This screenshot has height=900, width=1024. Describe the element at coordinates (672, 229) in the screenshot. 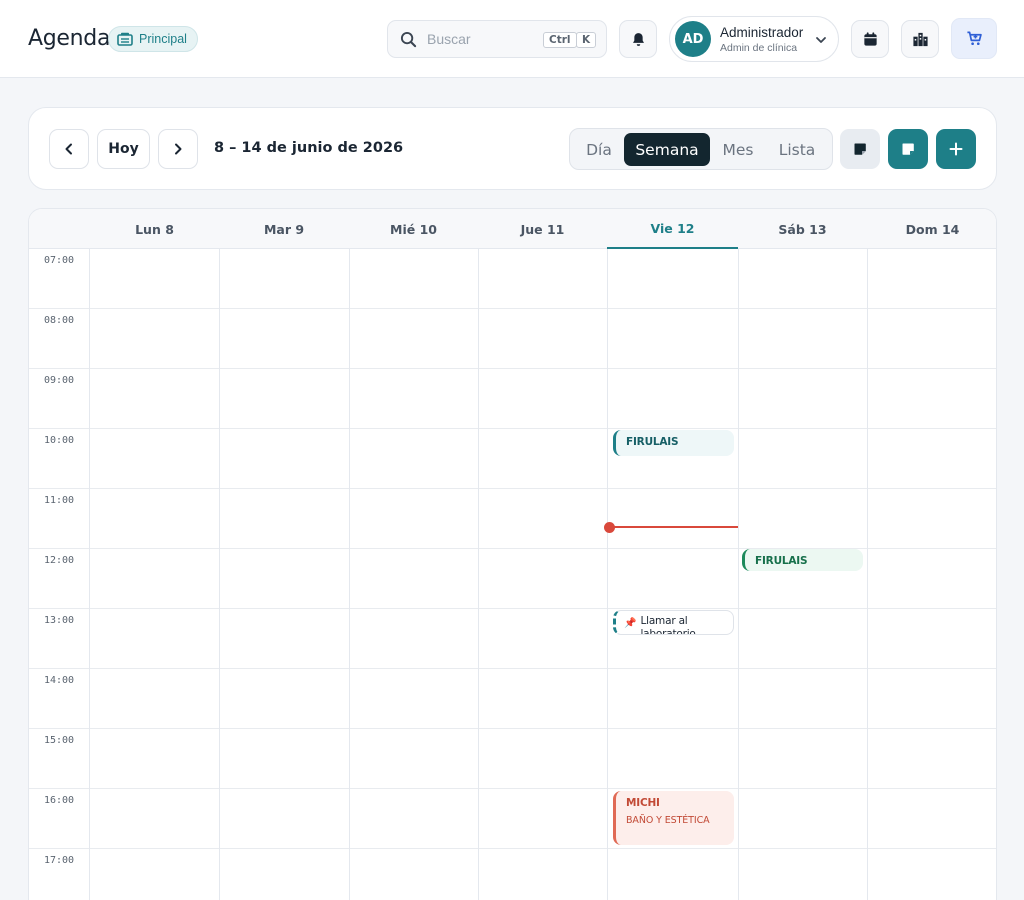

I see `day-header-fri: Vie 12` at that location.